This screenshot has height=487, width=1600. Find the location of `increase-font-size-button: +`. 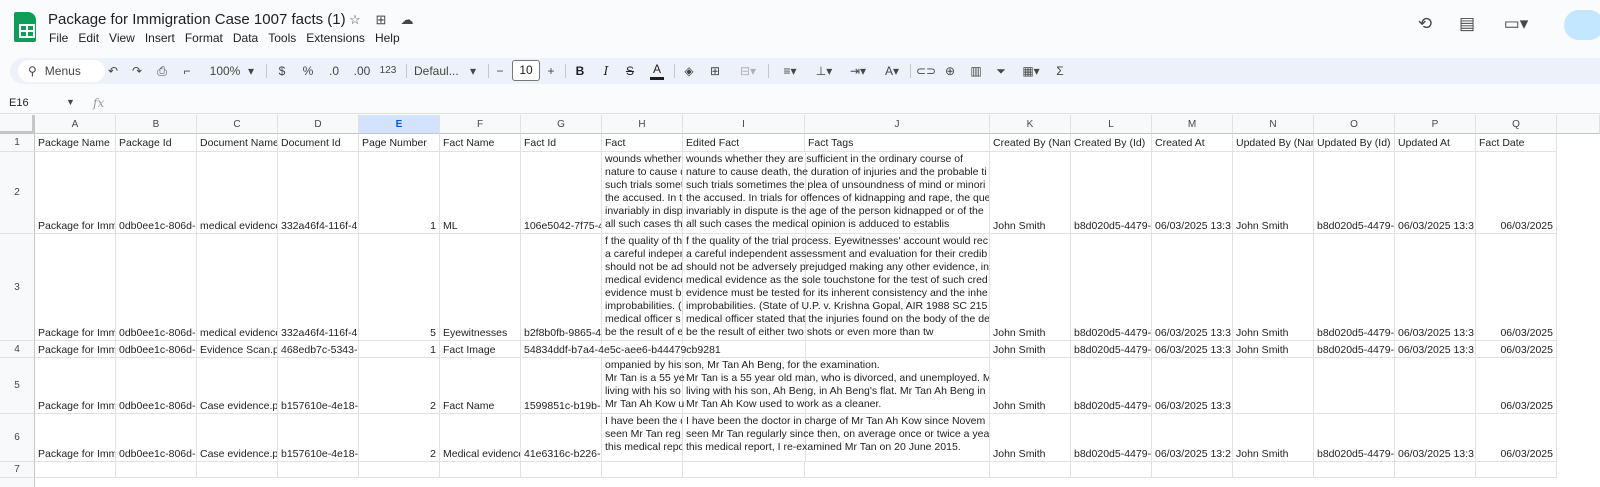

increase-font-size-button: + is located at coordinates (551, 71).